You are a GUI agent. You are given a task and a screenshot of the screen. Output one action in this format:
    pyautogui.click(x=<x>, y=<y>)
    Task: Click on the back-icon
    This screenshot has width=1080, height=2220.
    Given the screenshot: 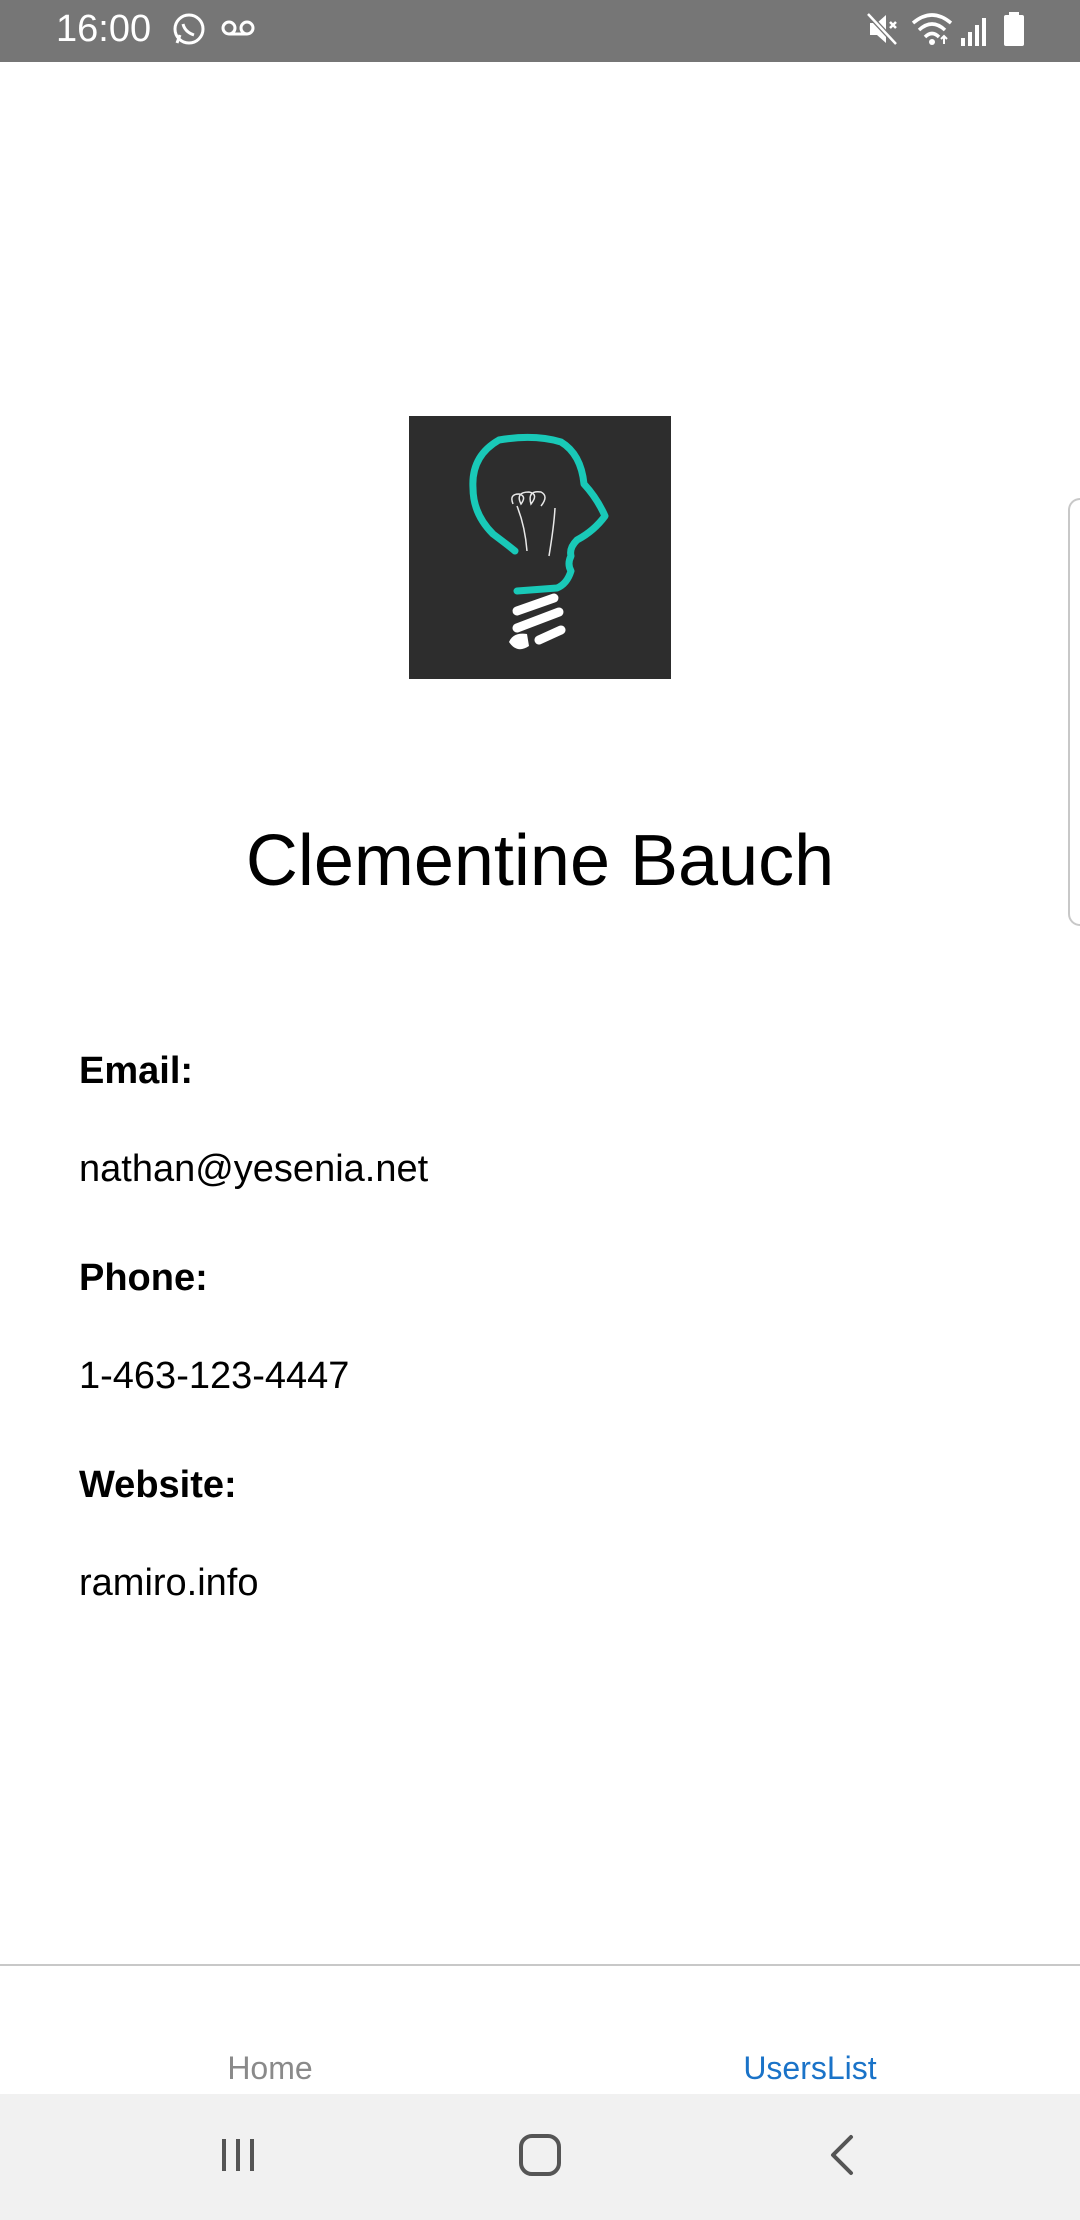 What is the action you would take?
    pyautogui.click(x=842, y=2157)
    